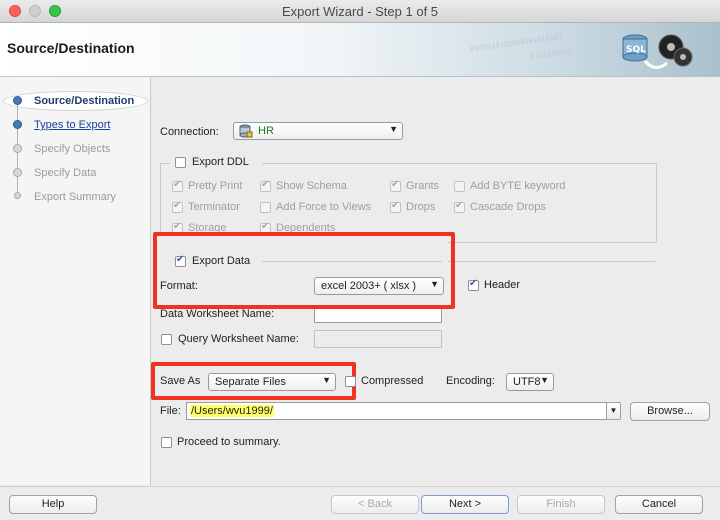 The image size is (720, 520). What do you see at coordinates (396, 411) in the screenshot?
I see `file-input: /Users/wvu1999/` at bounding box center [396, 411].